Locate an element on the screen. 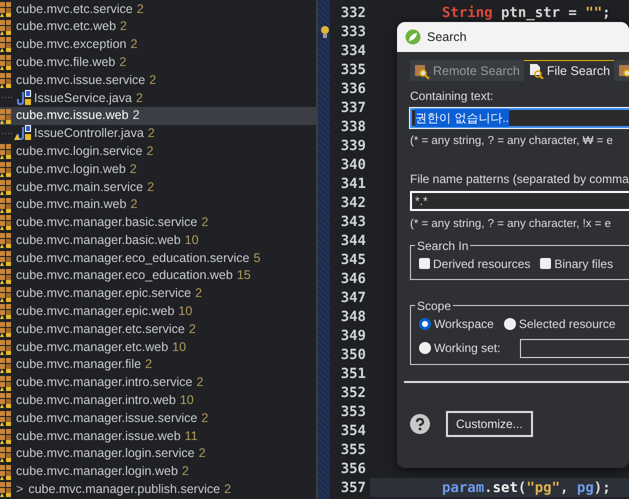 This screenshot has width=629, height=499. tree-item: cube.mvc.manager.issue.service 2 is located at coordinates (158, 418).